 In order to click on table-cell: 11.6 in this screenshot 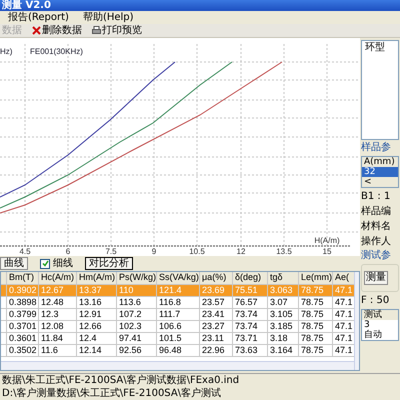, I will do `click(58, 351)`.